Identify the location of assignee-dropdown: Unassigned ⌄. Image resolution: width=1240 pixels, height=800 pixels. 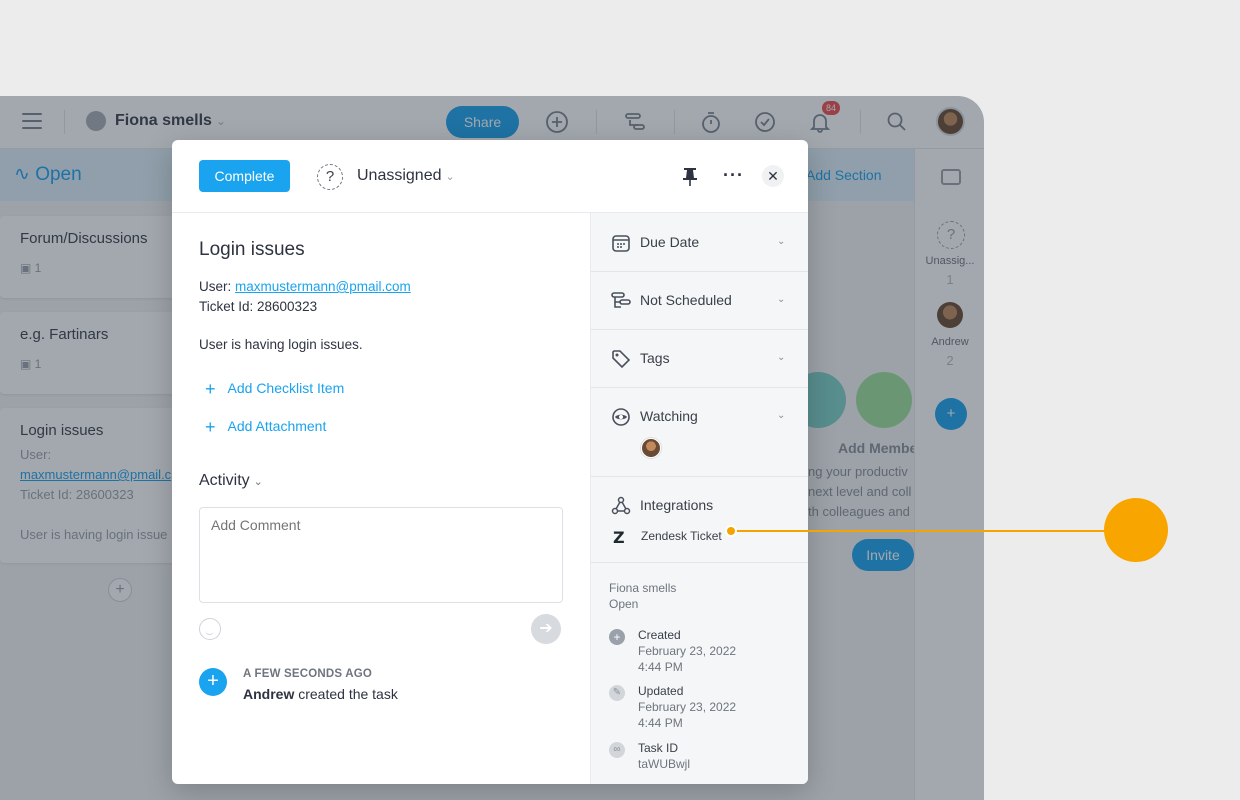
(406, 176).